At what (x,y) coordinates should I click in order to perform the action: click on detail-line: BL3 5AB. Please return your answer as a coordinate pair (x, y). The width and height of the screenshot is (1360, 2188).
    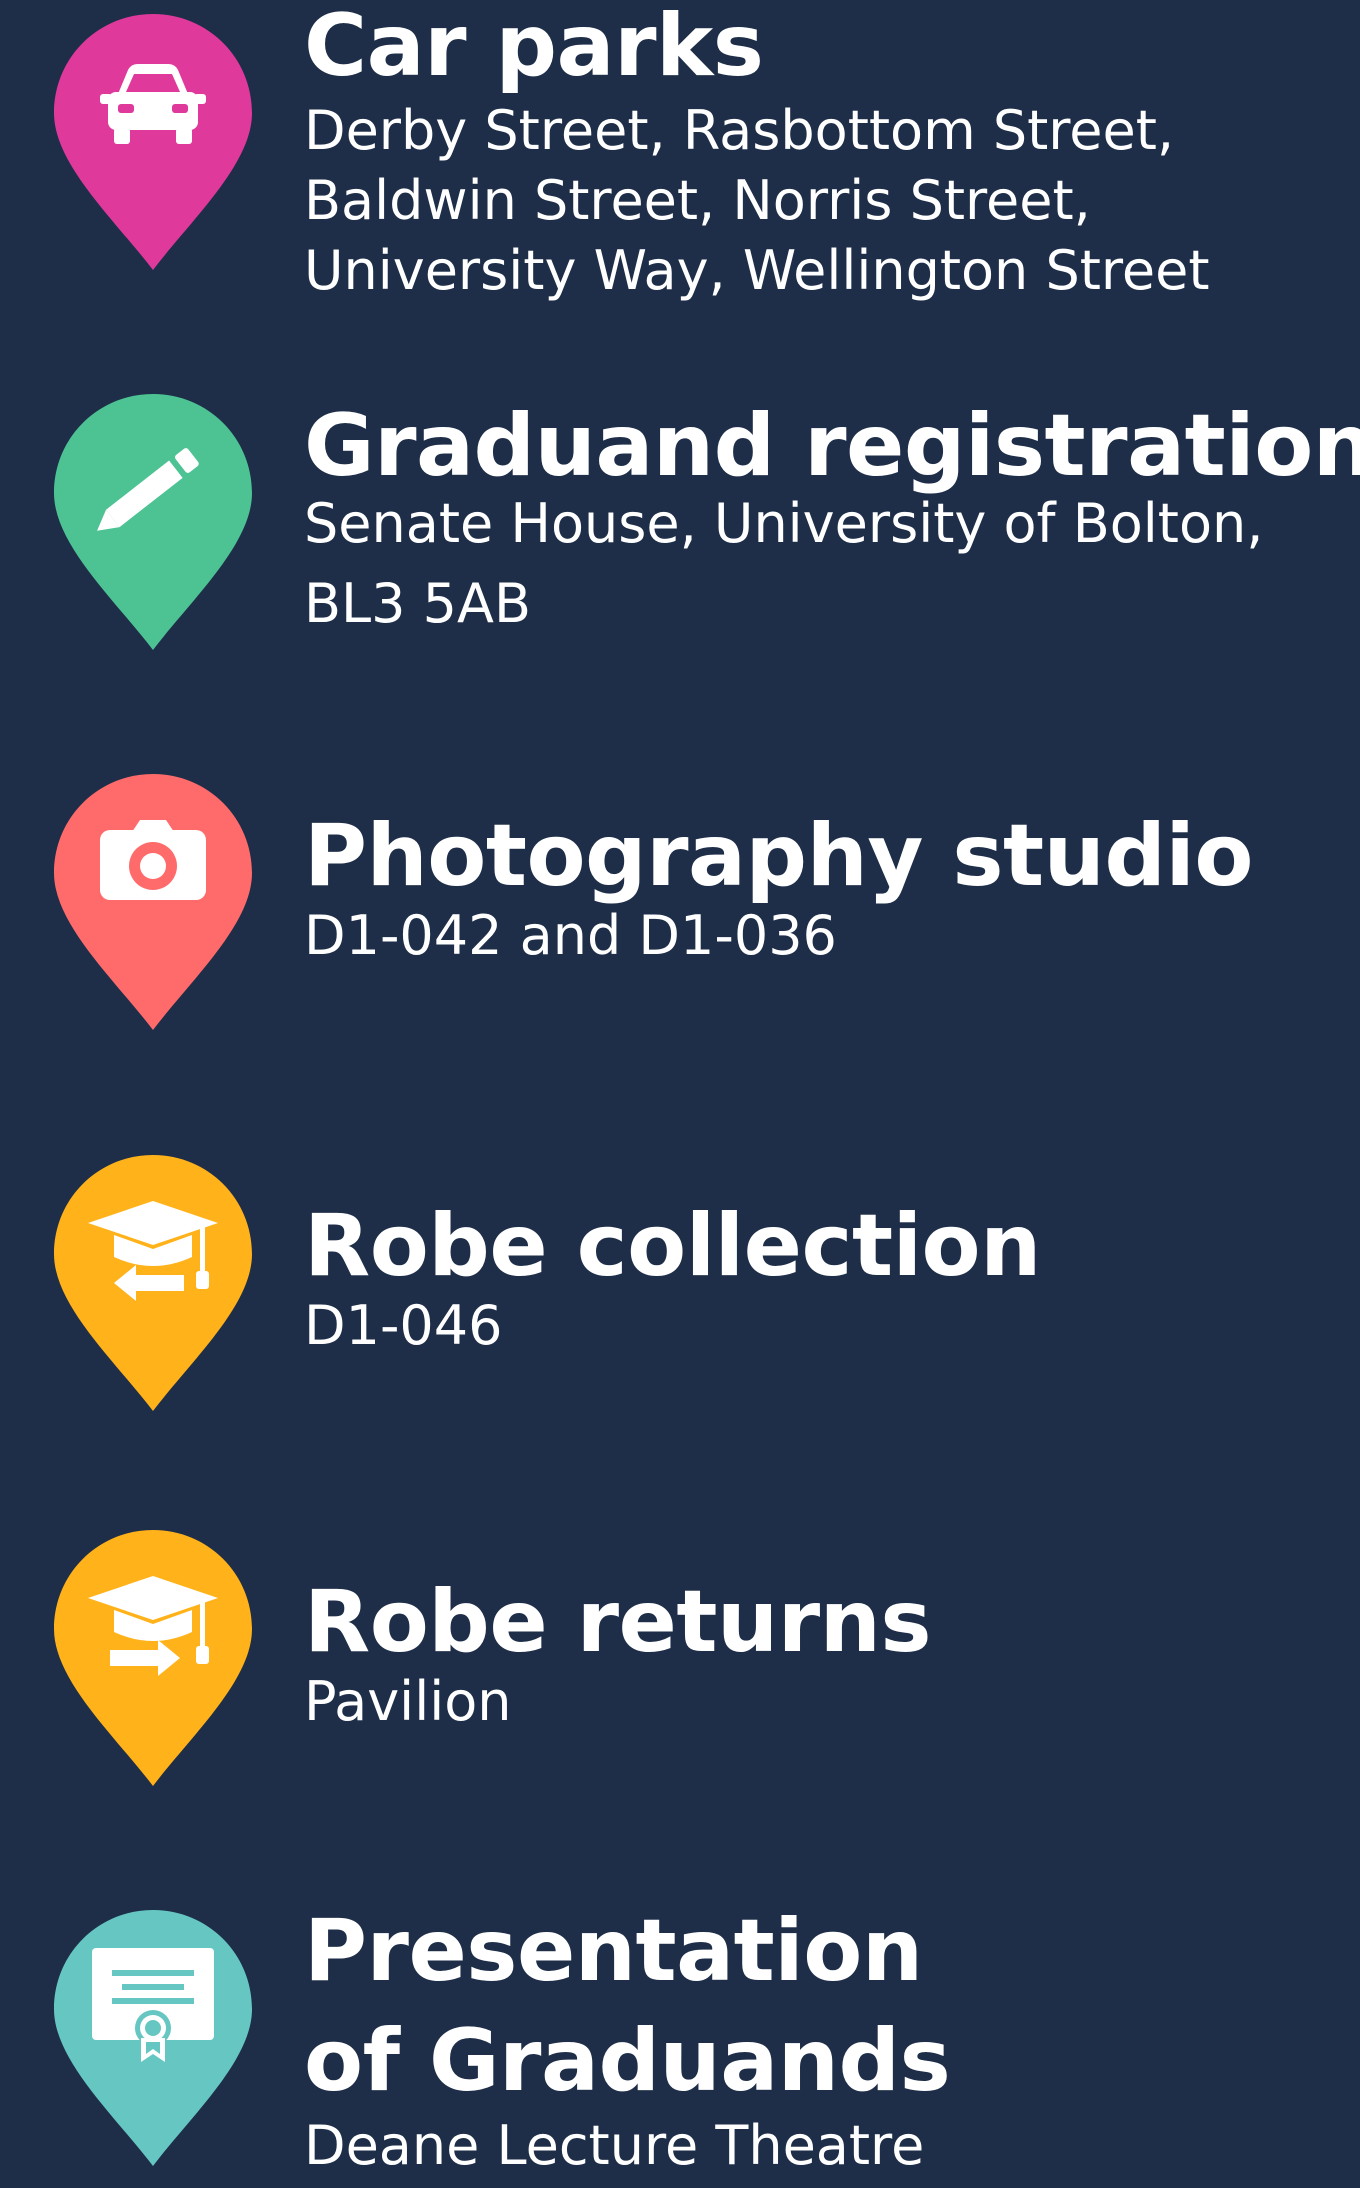
    Looking at the image, I should click on (417, 603).